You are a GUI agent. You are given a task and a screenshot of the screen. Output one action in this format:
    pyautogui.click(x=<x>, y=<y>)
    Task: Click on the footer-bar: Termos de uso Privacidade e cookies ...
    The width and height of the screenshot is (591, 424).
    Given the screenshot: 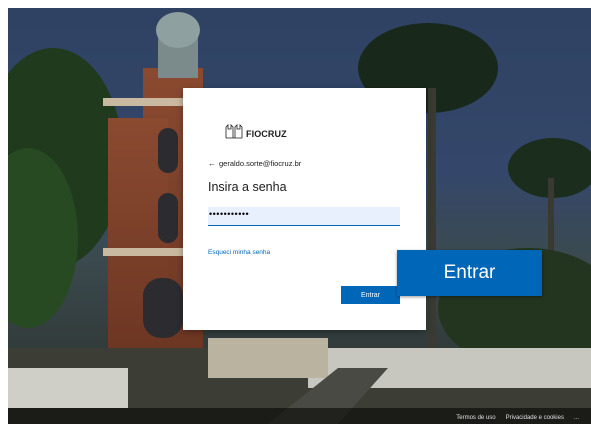 What is the action you would take?
    pyautogui.click(x=299, y=416)
    